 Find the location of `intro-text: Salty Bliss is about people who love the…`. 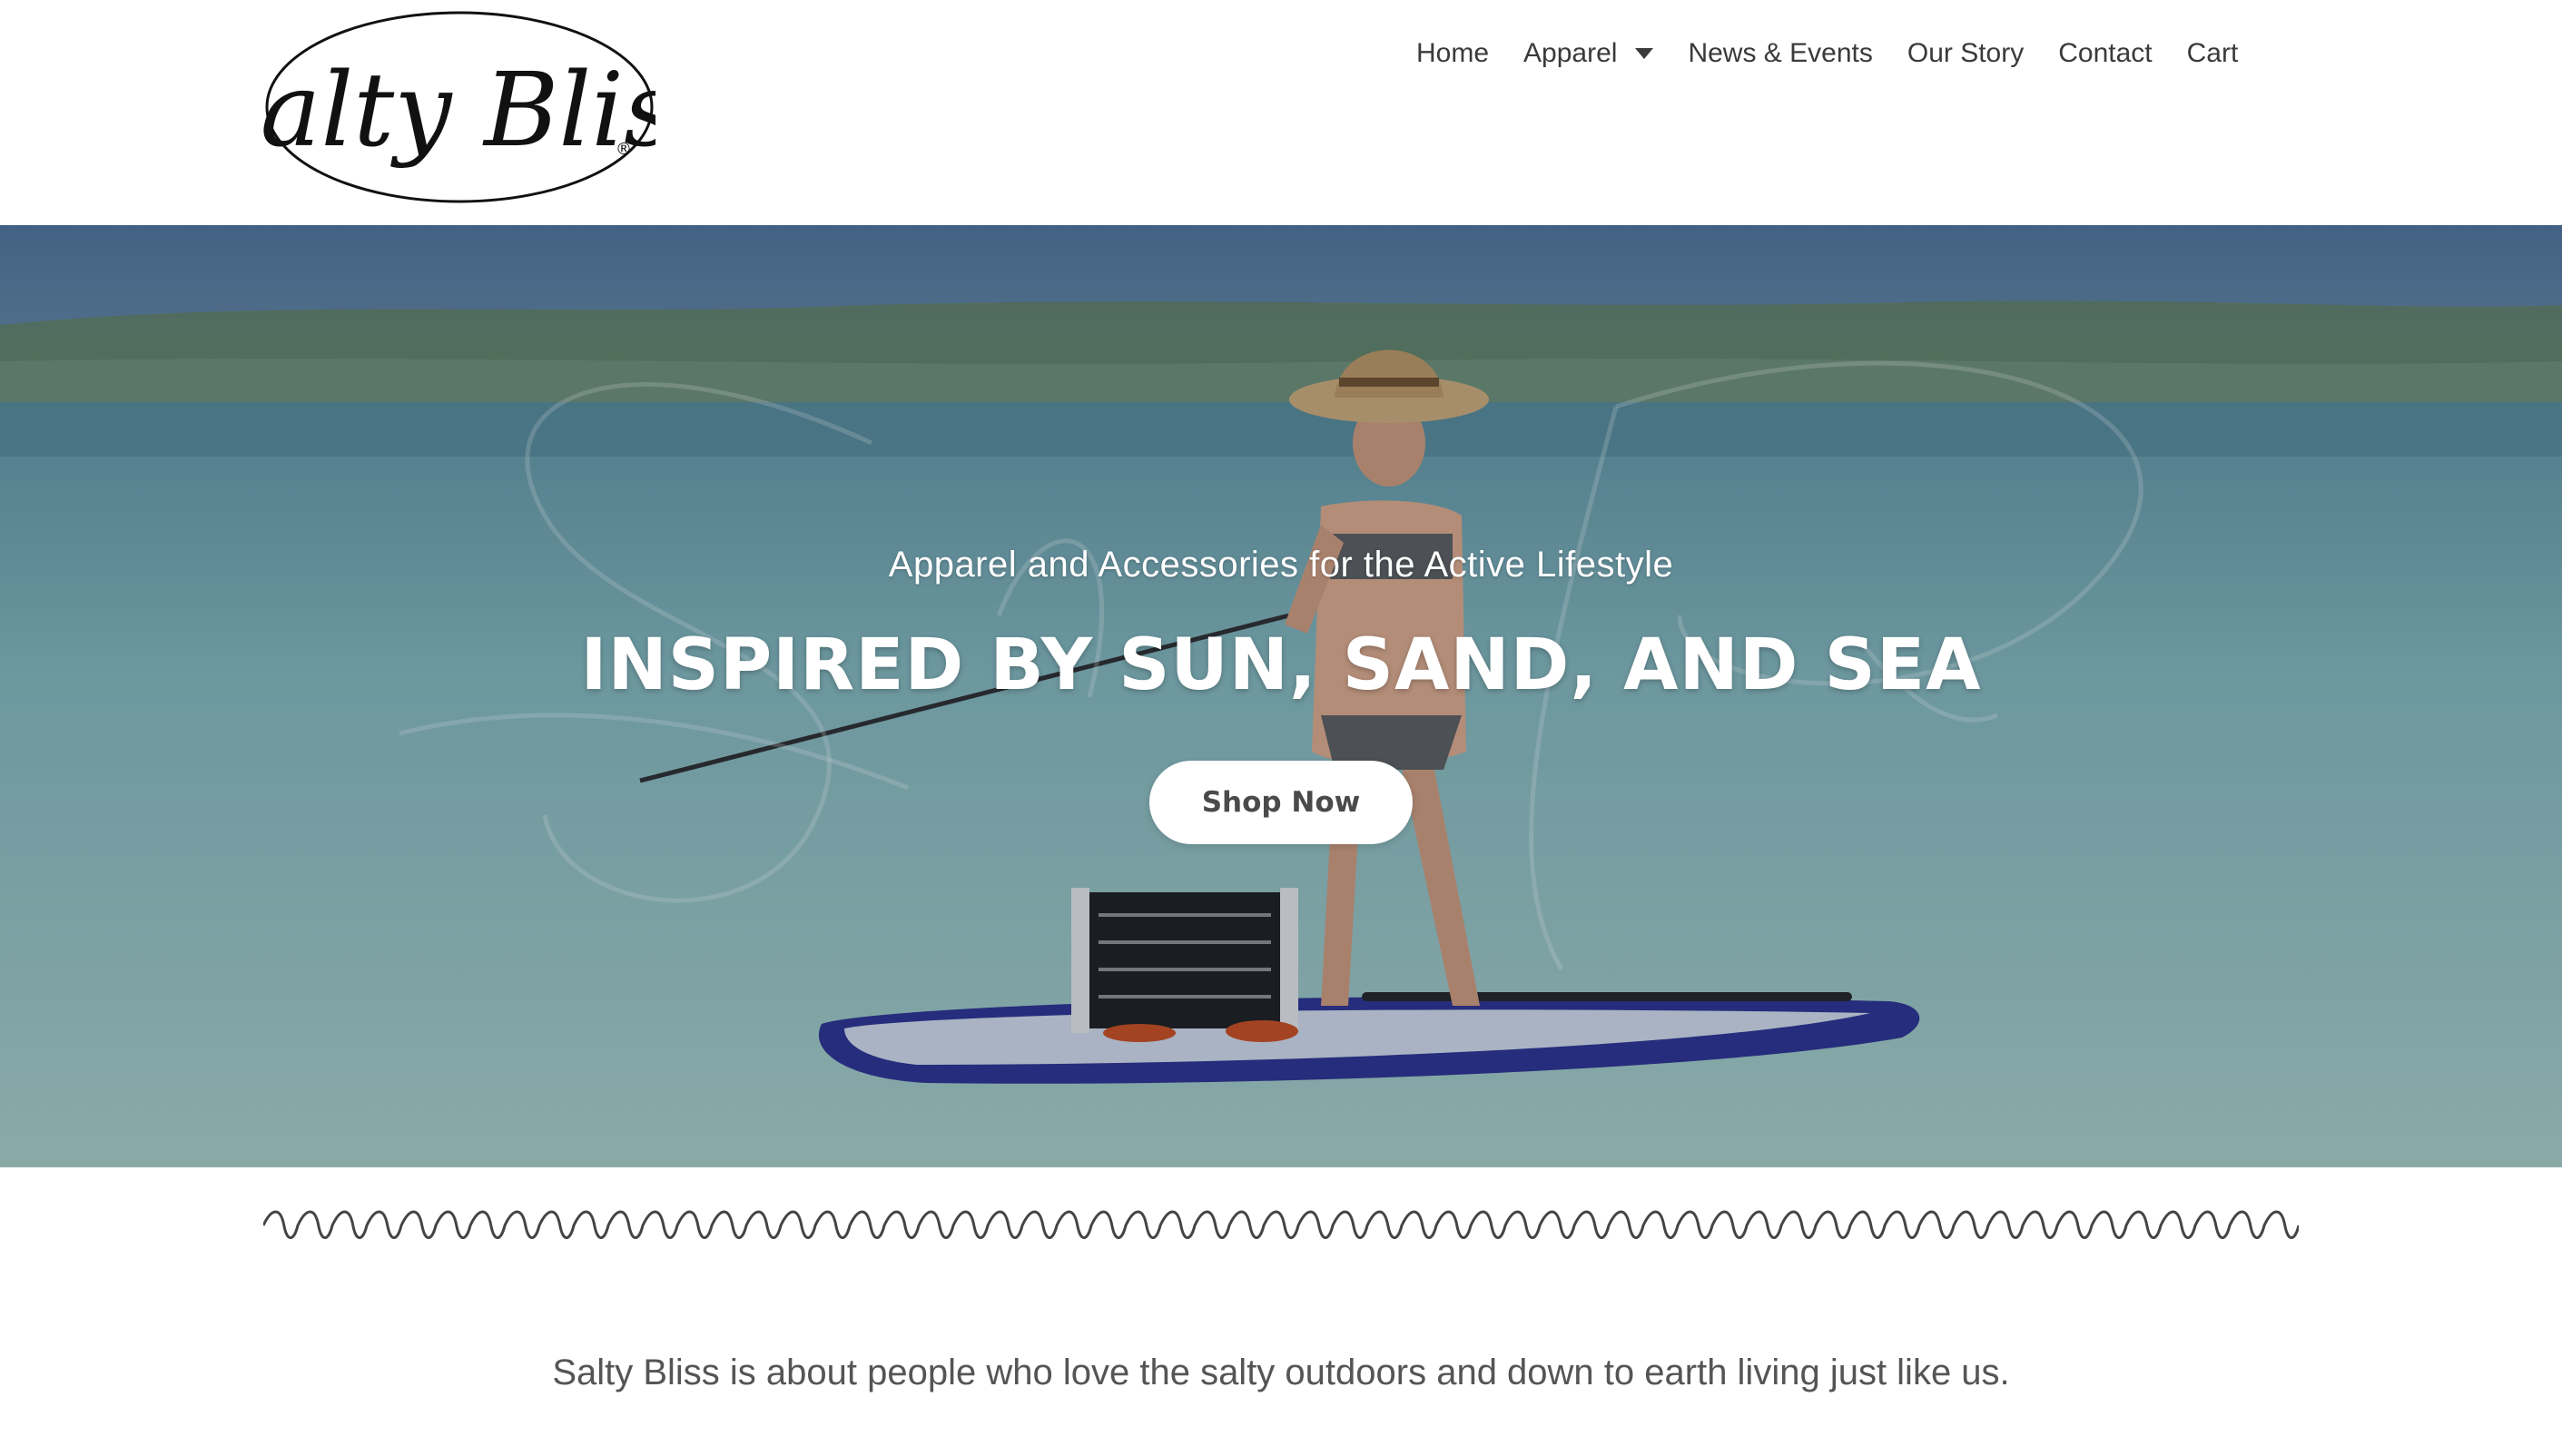

intro-text: Salty Bliss is about people who love the… is located at coordinates (1281, 1372).